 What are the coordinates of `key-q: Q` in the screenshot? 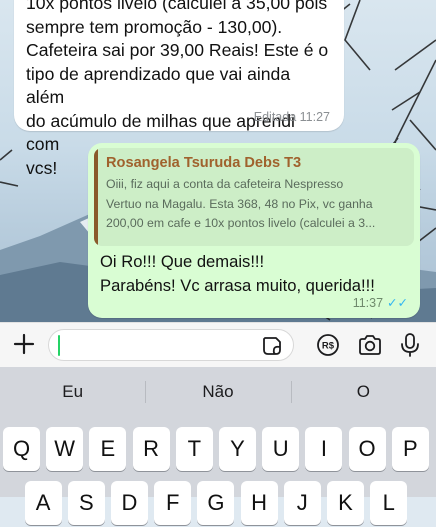 It's located at (21, 449).